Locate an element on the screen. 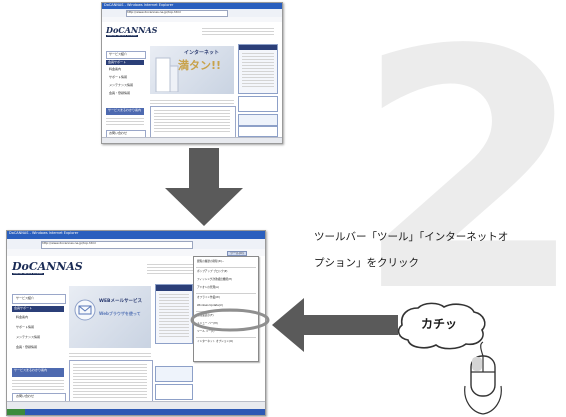  left-arrow-icon is located at coordinates (335, 325).